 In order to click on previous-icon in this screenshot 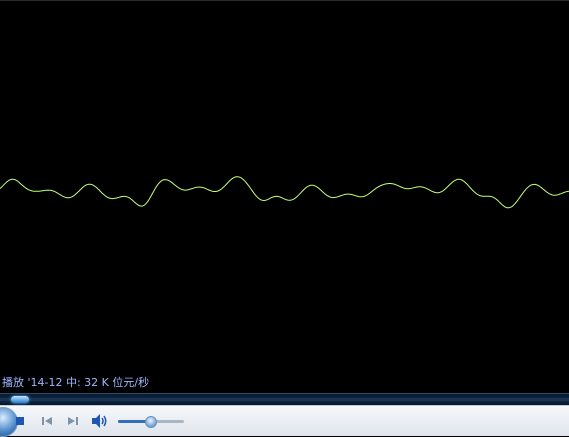, I will do `click(47, 421)`.